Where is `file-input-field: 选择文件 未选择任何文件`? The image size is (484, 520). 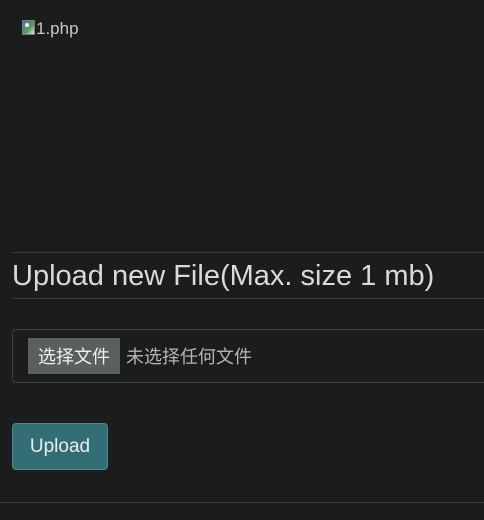 file-input-field: 选择文件 未选择任何文件 is located at coordinates (248, 356).